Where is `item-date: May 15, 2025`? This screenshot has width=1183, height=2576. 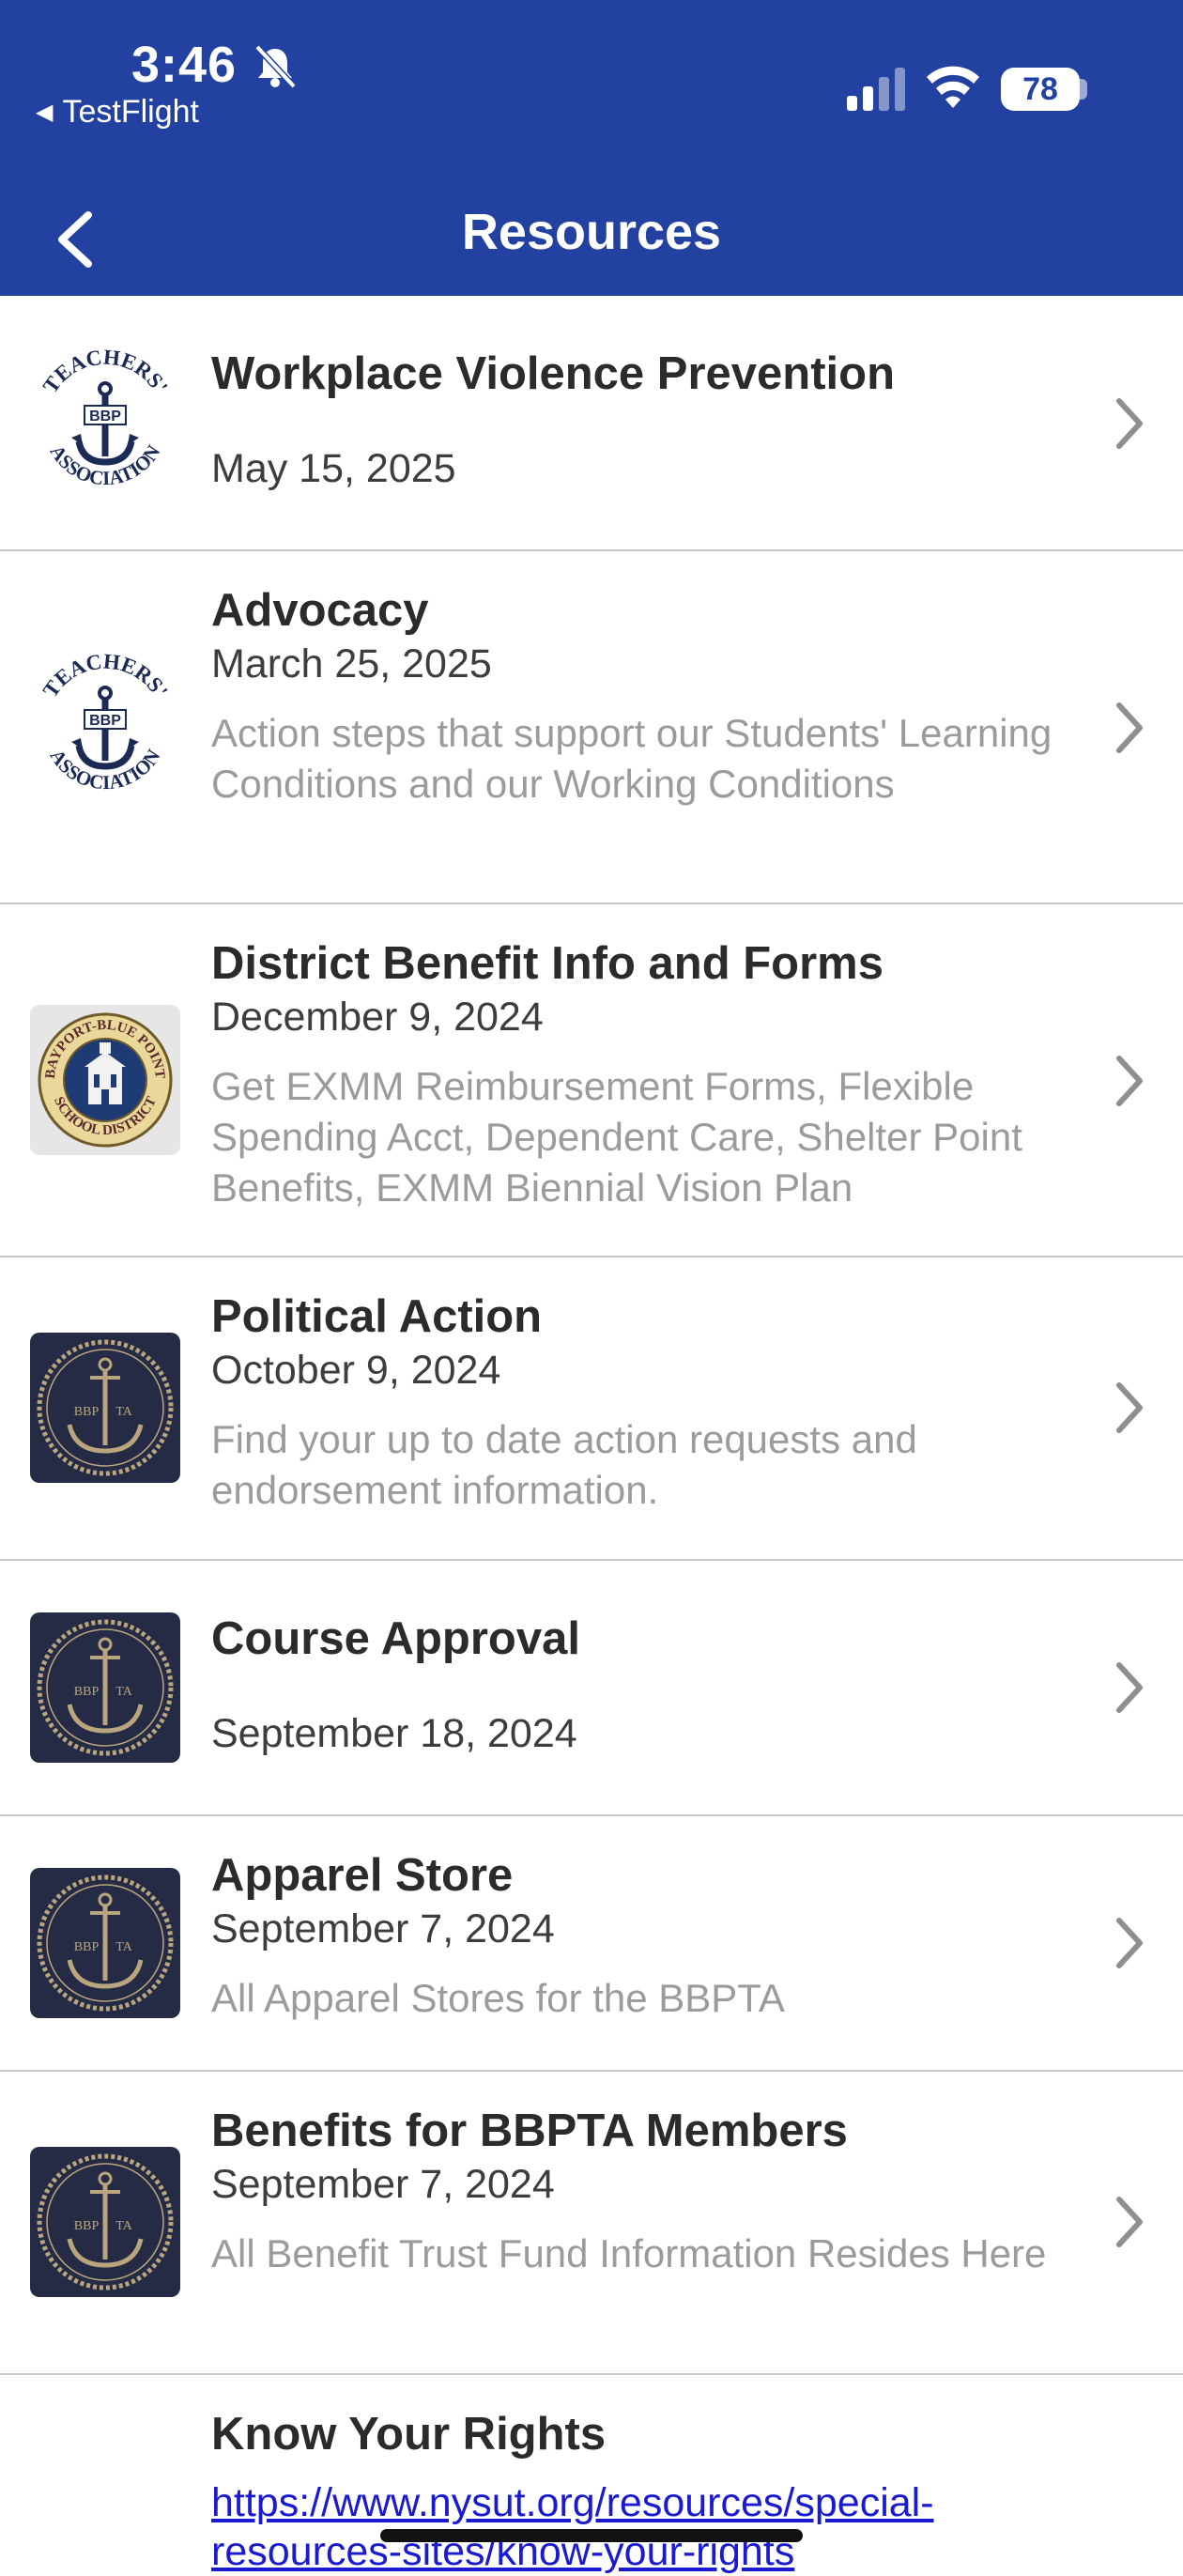
item-date: May 15, 2025 is located at coordinates (334, 468).